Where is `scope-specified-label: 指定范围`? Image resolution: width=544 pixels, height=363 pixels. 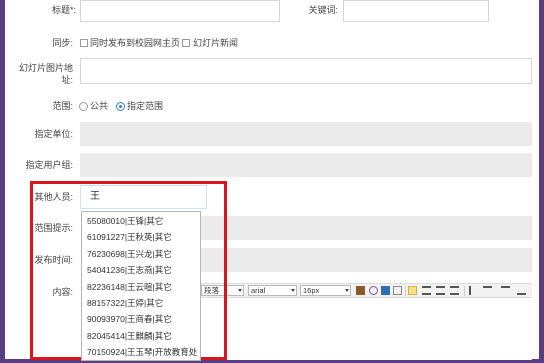 scope-specified-label: 指定范围 is located at coordinates (145, 106).